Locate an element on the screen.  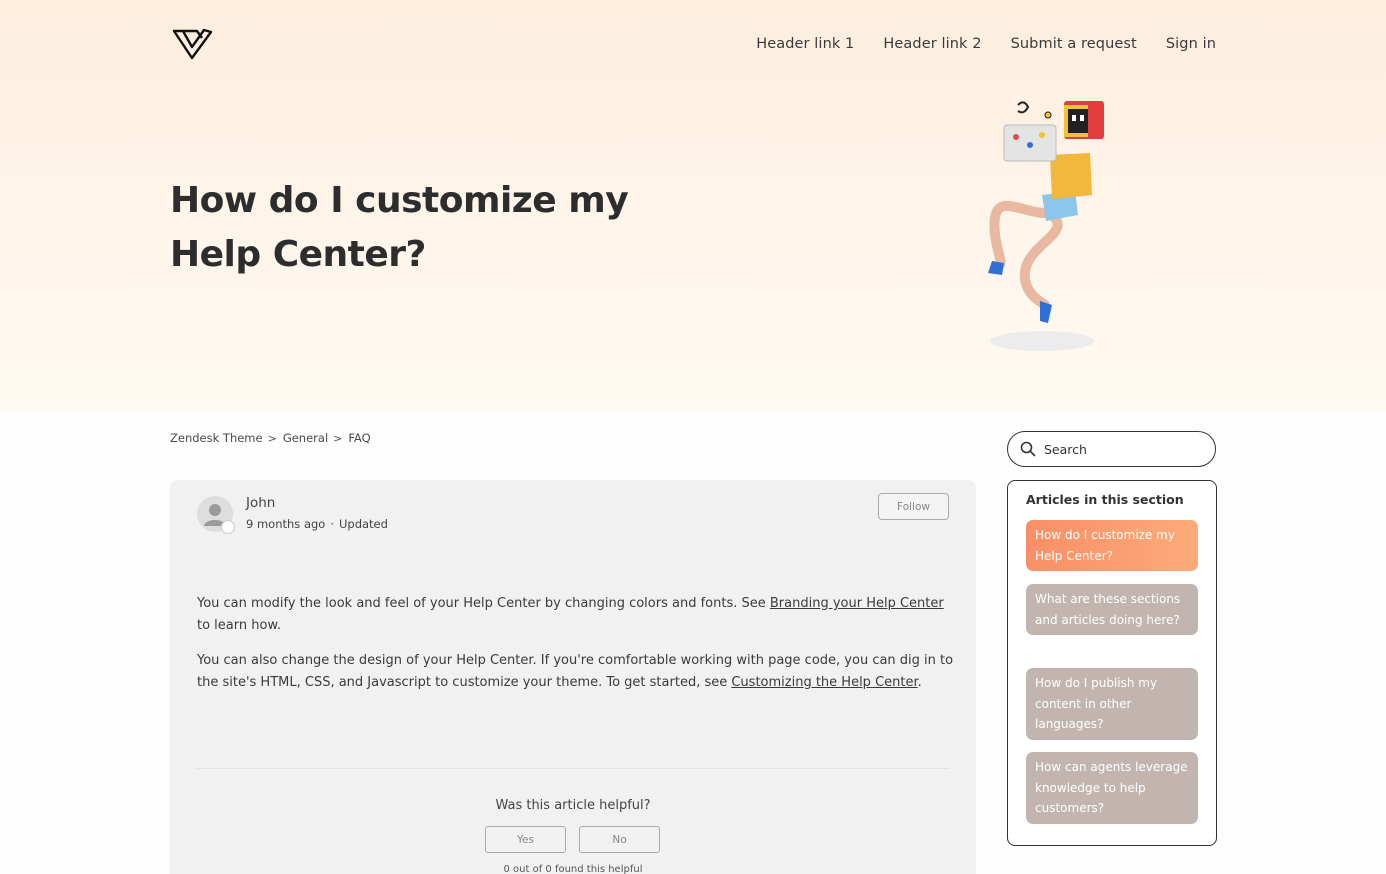
helpful-count: 0 out of 0 found this helpful is located at coordinates (573, 869).